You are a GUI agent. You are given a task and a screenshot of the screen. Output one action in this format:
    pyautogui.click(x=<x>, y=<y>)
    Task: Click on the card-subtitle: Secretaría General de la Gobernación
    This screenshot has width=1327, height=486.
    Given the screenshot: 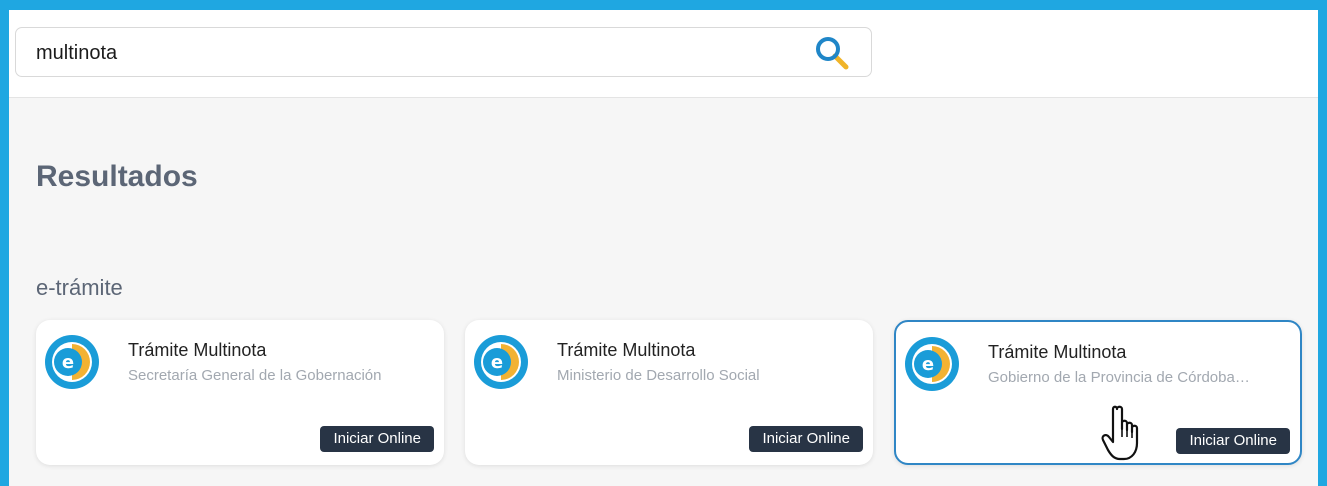 What is the action you would take?
    pyautogui.click(x=255, y=375)
    